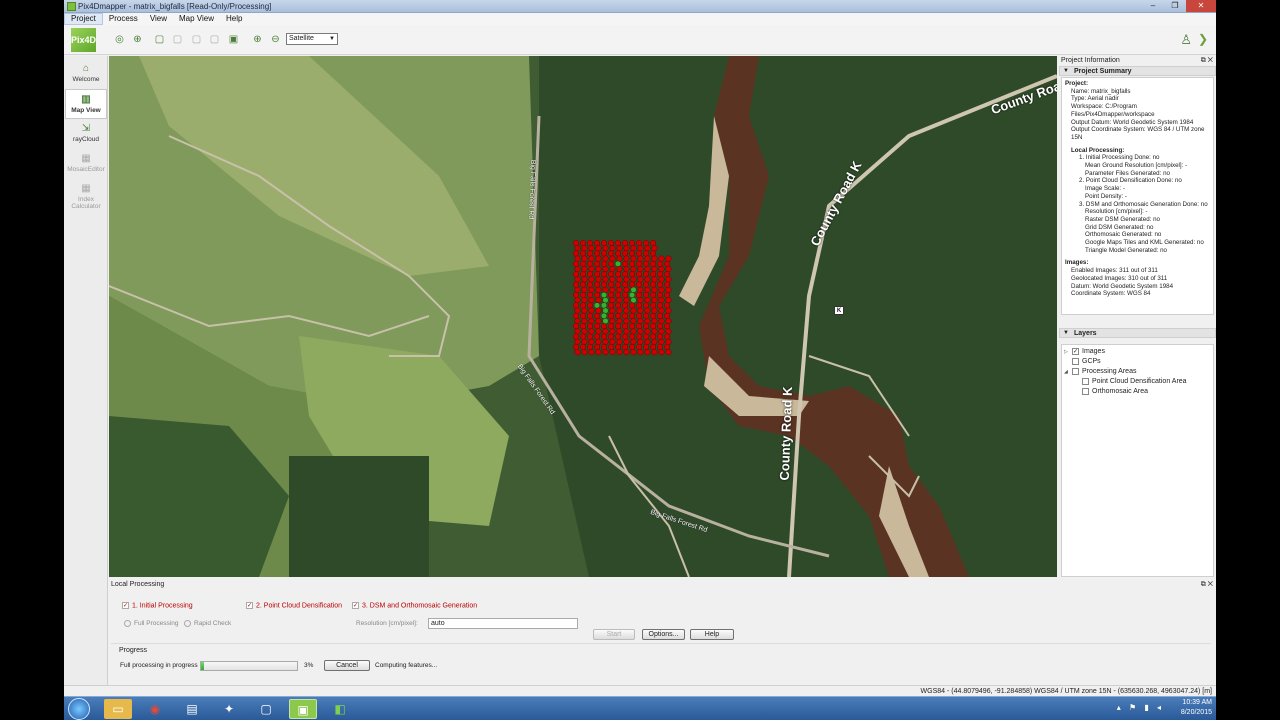 This screenshot has height=720, width=1280. What do you see at coordinates (158, 19) in the screenshot?
I see `menu-view: View` at bounding box center [158, 19].